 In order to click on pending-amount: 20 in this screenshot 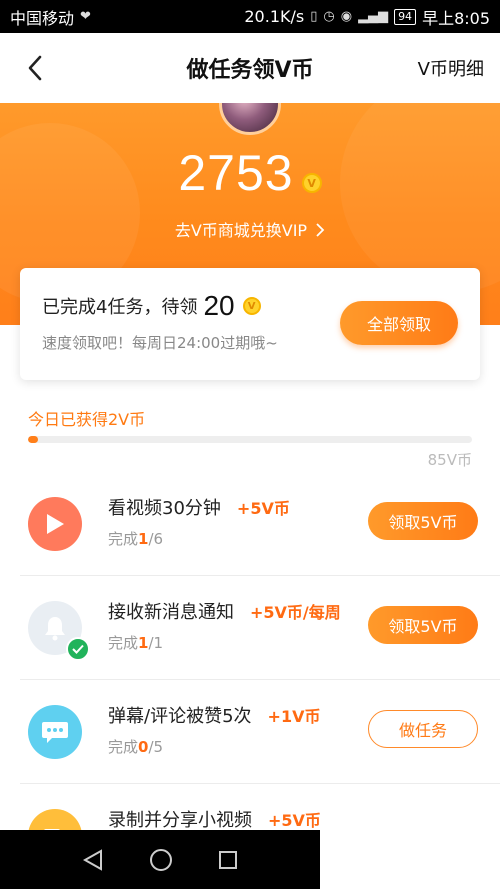, I will do `click(219, 305)`.